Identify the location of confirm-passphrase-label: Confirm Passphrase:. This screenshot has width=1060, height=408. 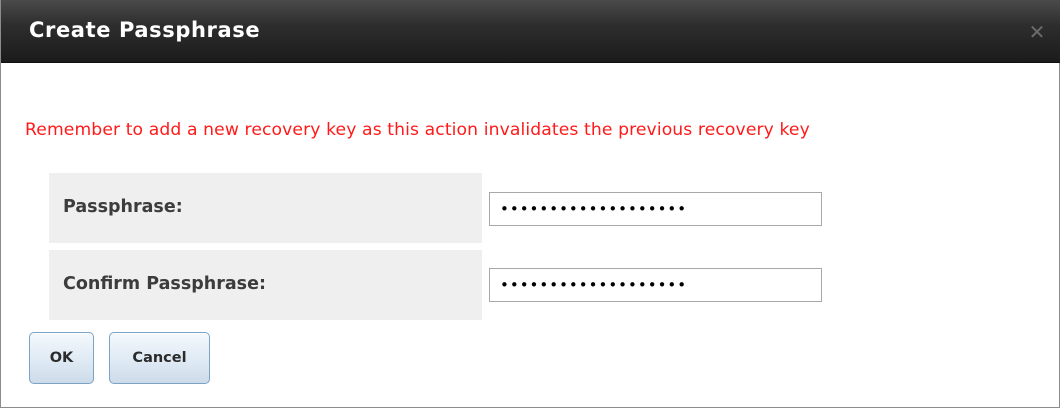
(164, 284).